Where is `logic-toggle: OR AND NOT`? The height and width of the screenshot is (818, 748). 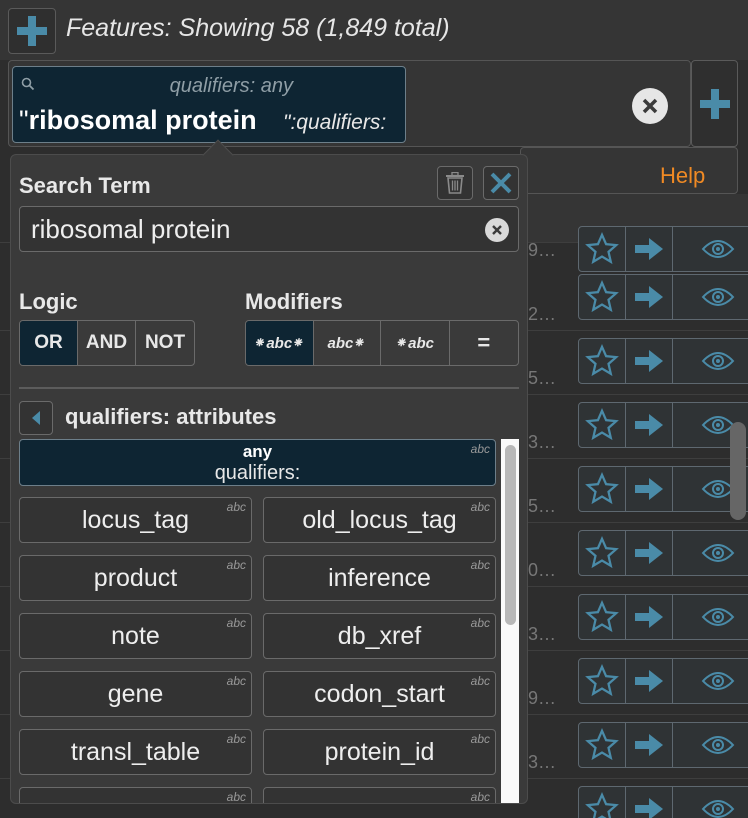
logic-toggle: OR AND NOT is located at coordinates (107, 343).